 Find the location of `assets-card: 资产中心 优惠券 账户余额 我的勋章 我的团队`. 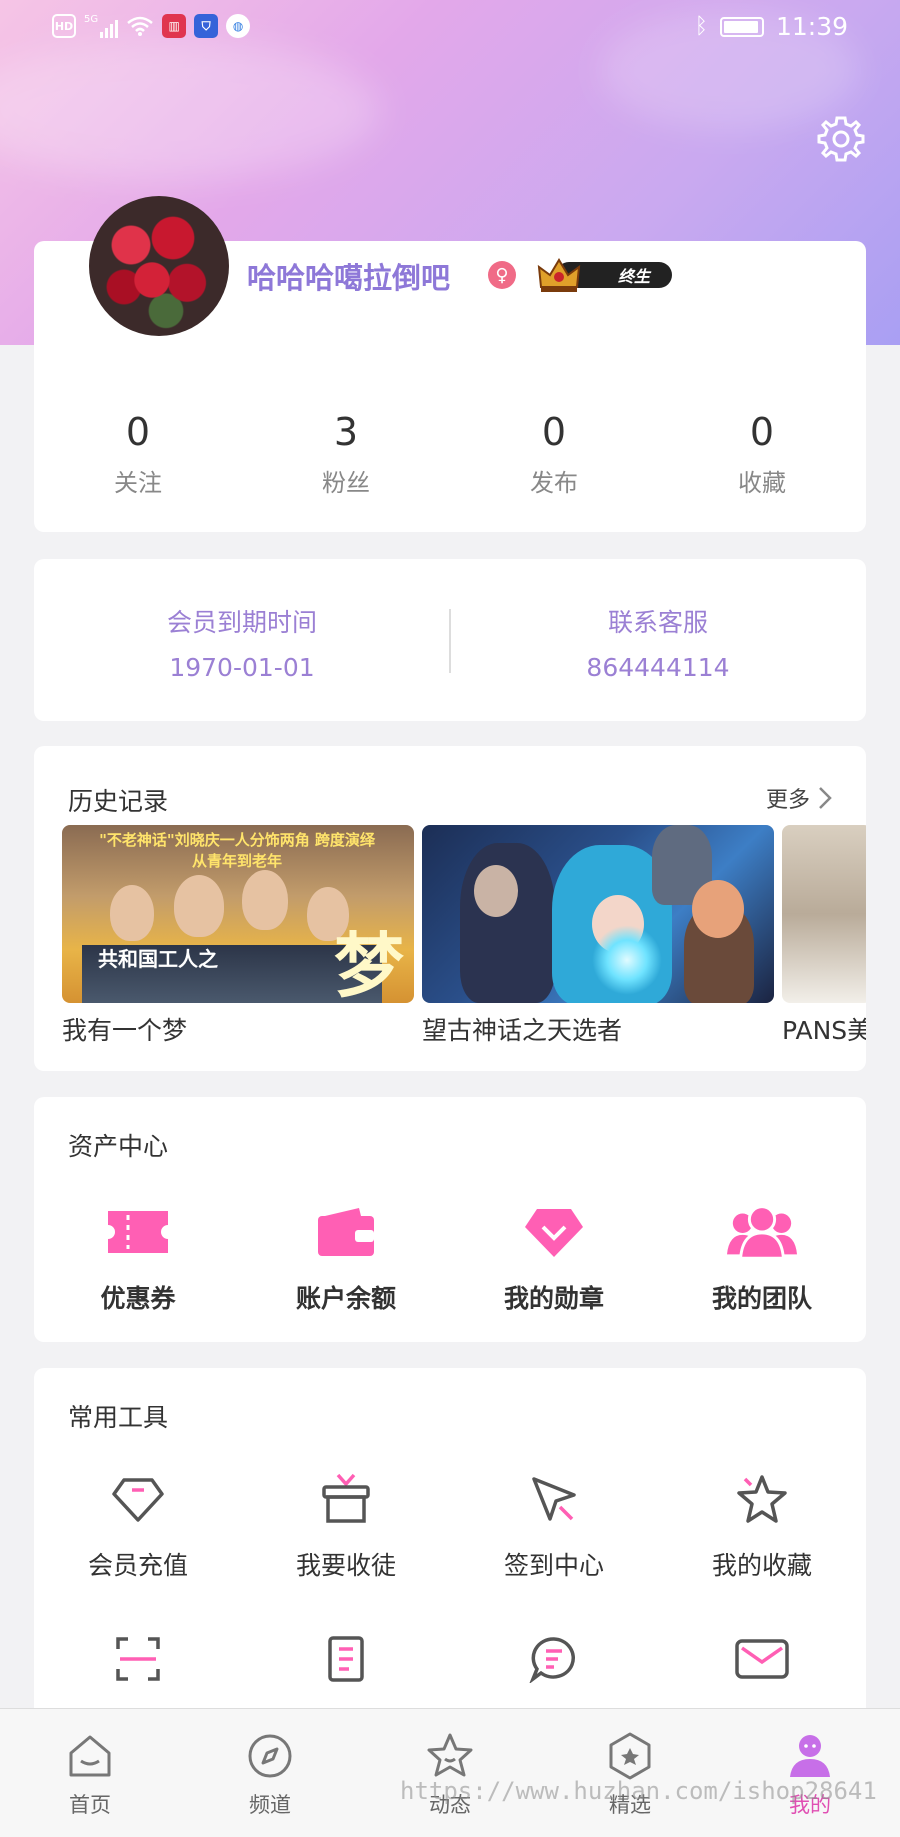

assets-card: 资产中心 优惠券 账户余额 我的勋章 我的团队 is located at coordinates (450, 1219).